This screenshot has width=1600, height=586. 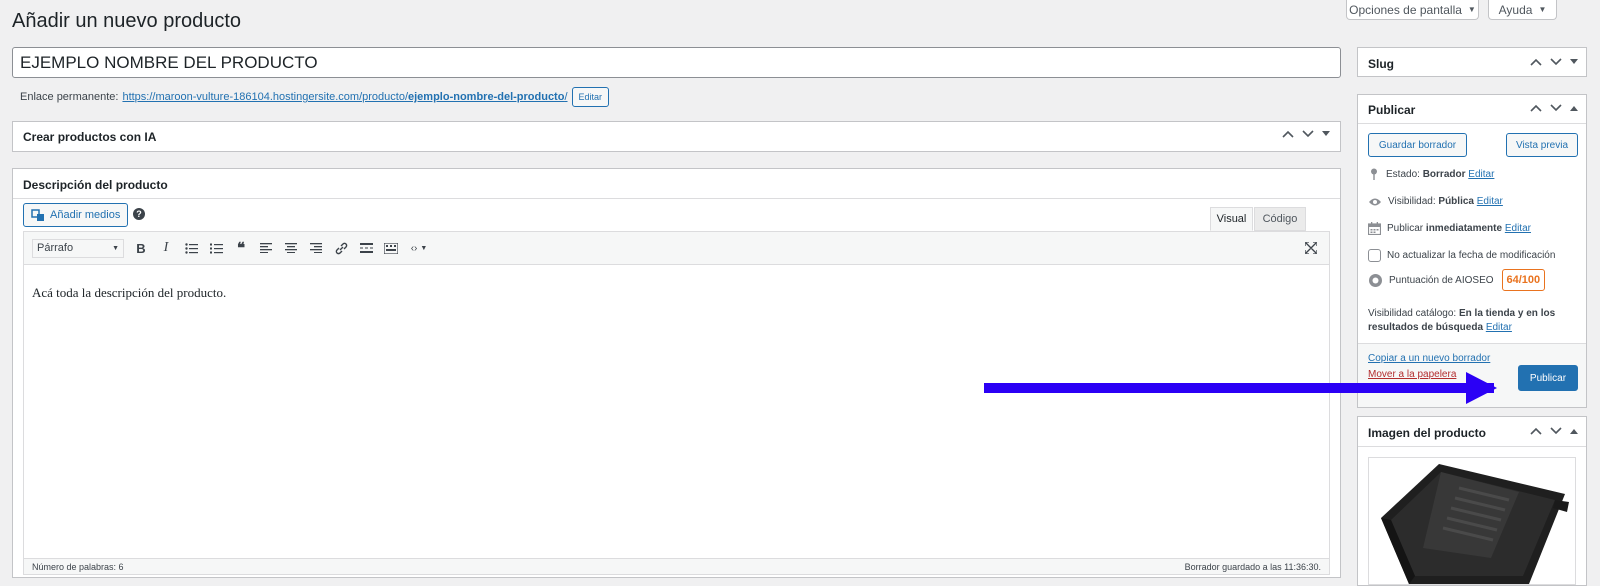 I want to click on publish-box-handles, so click(x=1554, y=108).